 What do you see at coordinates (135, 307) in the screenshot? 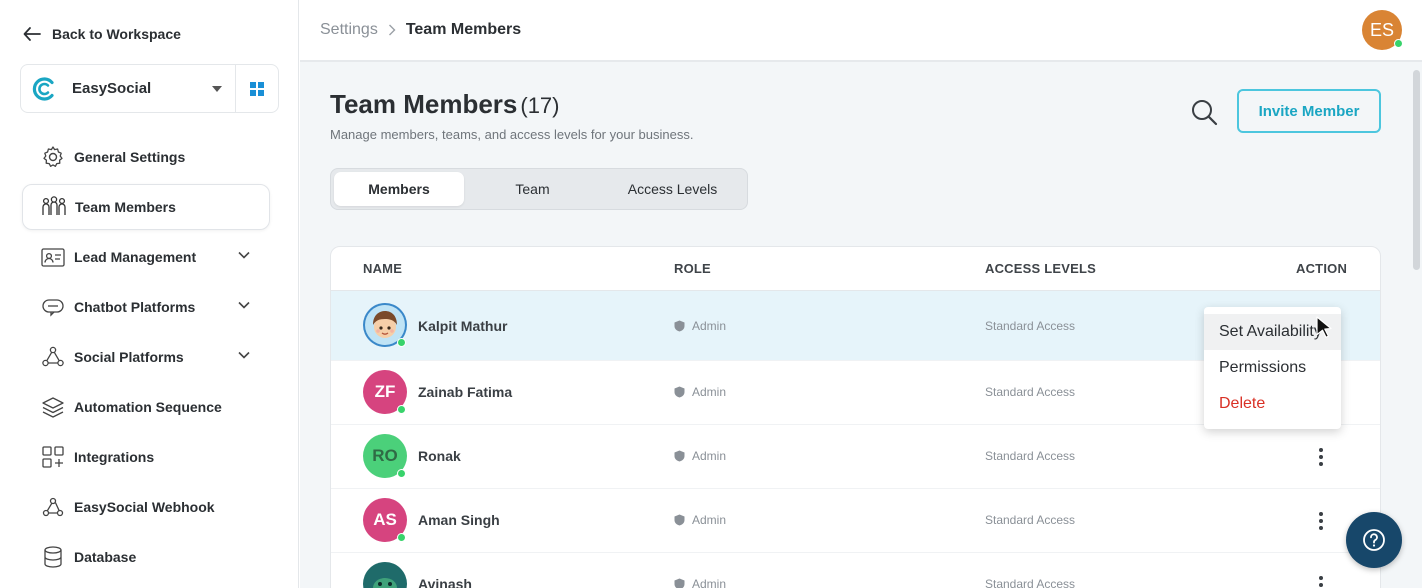
I see `sidebar-item-label: Chatbot Platforms` at bounding box center [135, 307].